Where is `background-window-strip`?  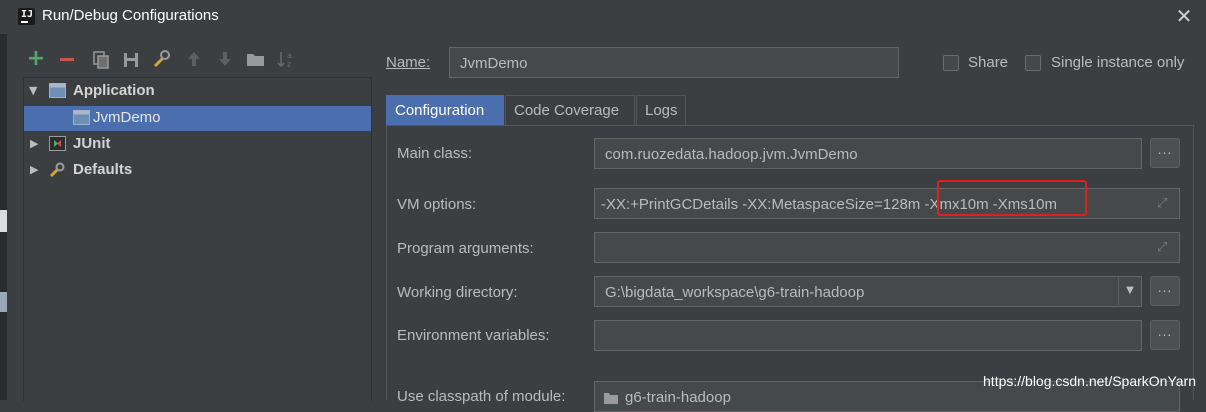
background-window-strip is located at coordinates (3, 217).